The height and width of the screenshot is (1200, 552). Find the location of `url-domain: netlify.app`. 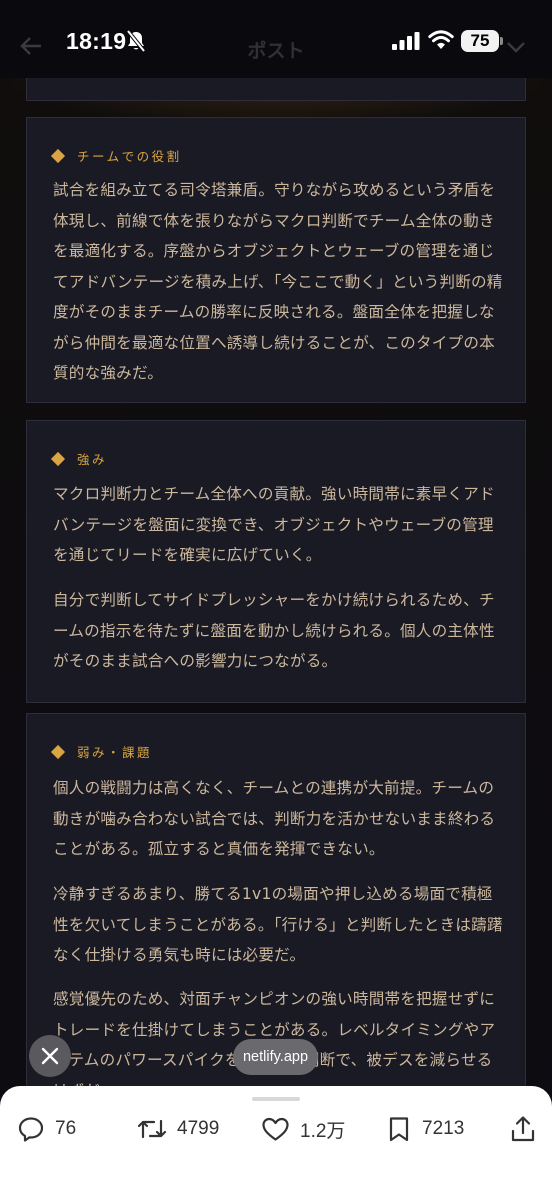

url-domain: netlify.app is located at coordinates (275, 1057).